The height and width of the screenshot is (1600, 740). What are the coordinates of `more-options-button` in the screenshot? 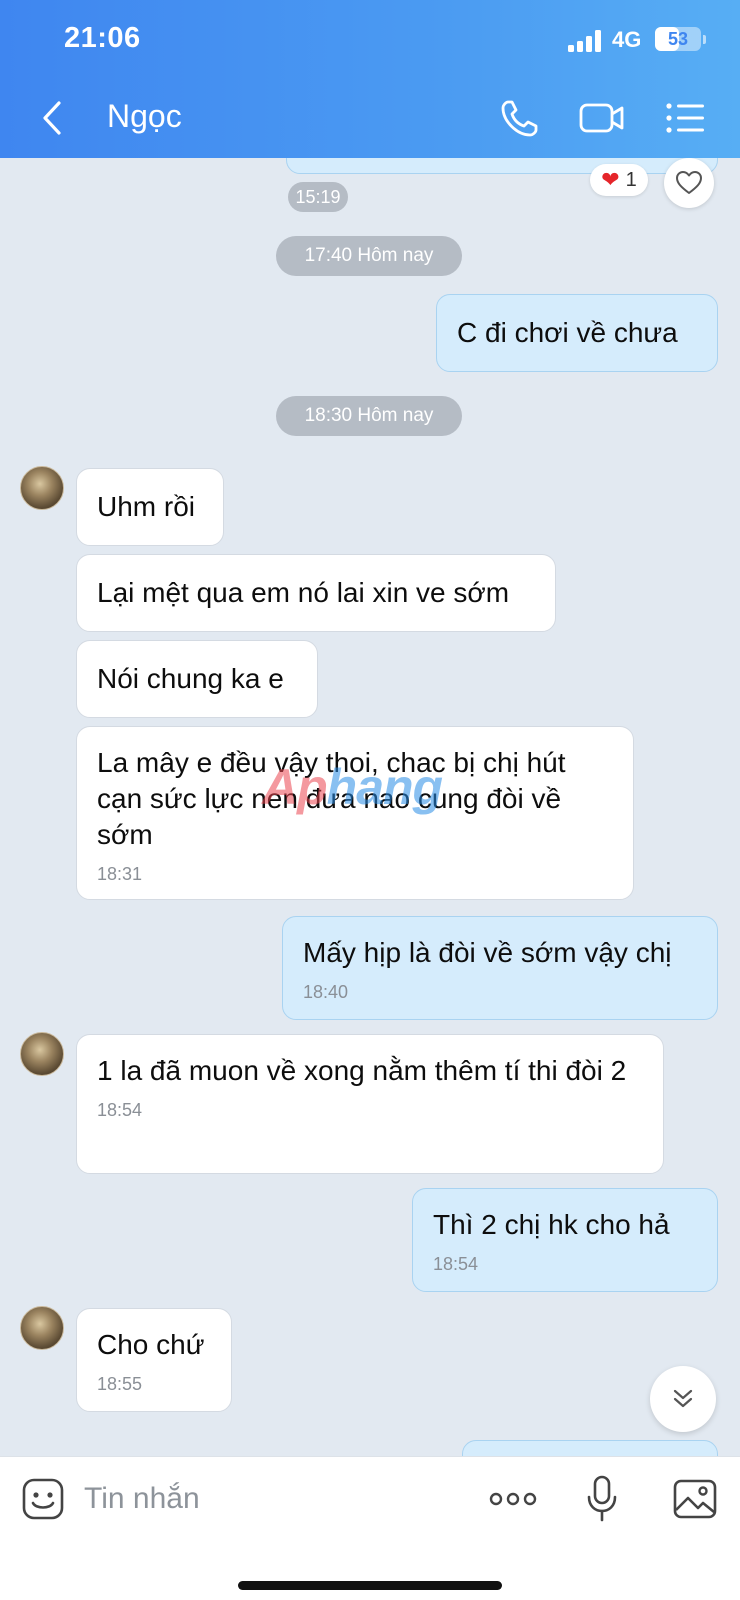 It's located at (513, 1499).